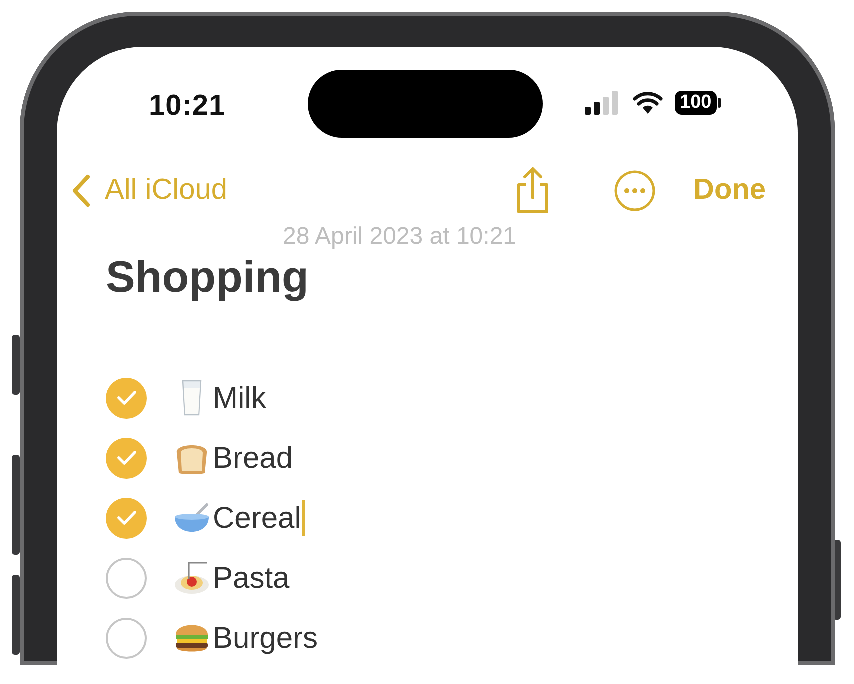 The width and height of the screenshot is (854, 684). Describe the element at coordinates (730, 191) in the screenshot. I see `done-button: Done` at that location.